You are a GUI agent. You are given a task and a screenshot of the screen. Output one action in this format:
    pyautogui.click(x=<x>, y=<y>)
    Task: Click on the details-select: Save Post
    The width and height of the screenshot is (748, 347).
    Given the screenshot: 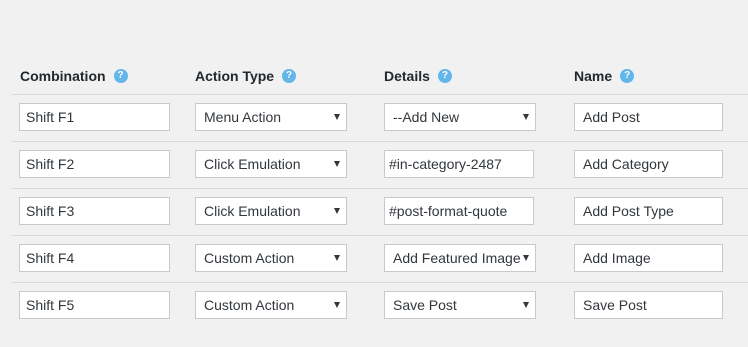 What is the action you would take?
    pyautogui.click(x=460, y=305)
    